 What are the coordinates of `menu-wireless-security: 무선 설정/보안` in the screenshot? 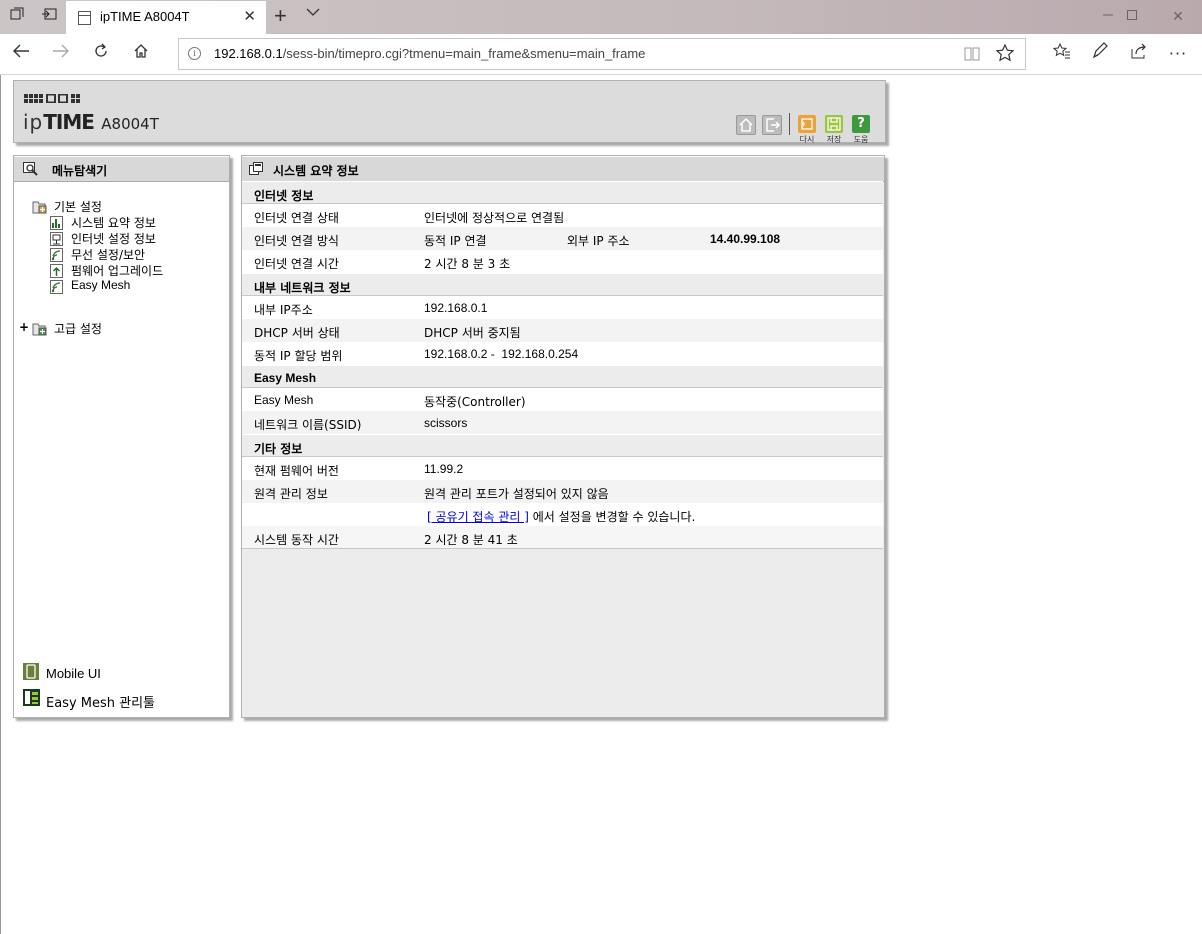 It's located at (108, 254).